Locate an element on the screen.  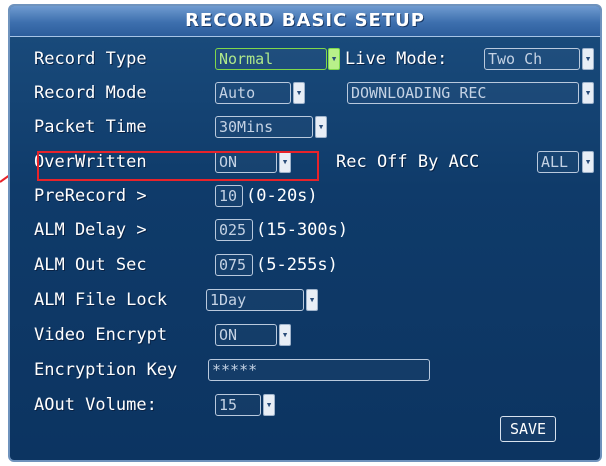
live-mode-label: Live Mode: is located at coordinates (396, 59).